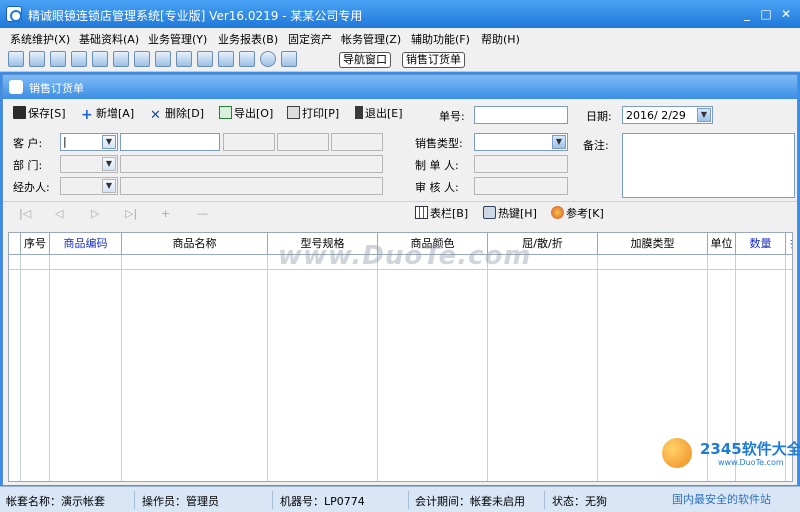 This screenshot has width=800, height=512. I want to click on hotkeys-label: 热键[H], so click(517, 213).